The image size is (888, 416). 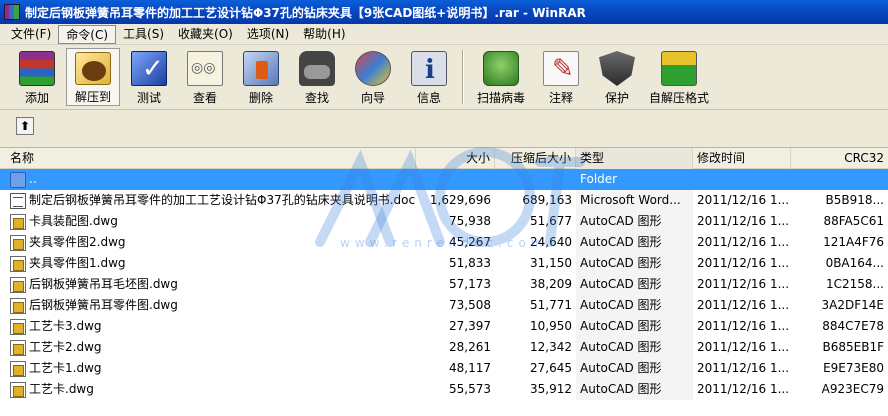 I want to click on extract-to-button: 解压到, so click(x=93, y=77).